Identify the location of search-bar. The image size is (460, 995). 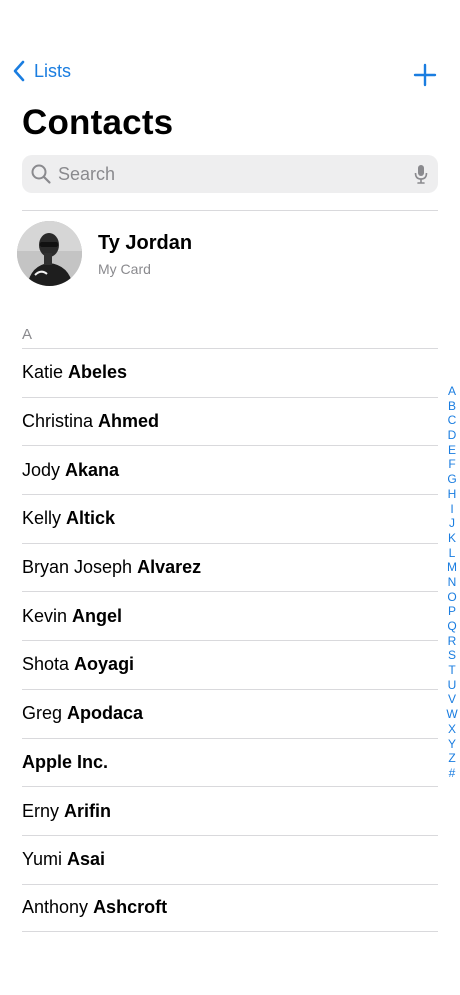
(230, 174).